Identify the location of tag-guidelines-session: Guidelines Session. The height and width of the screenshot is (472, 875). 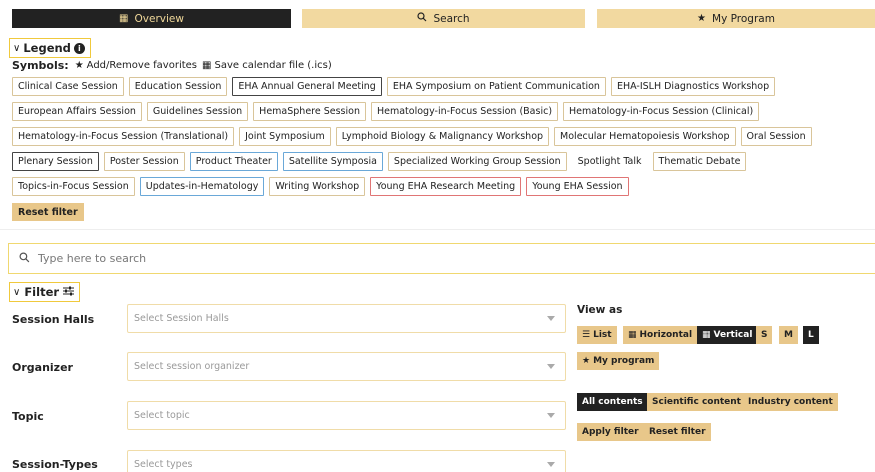
(197, 111).